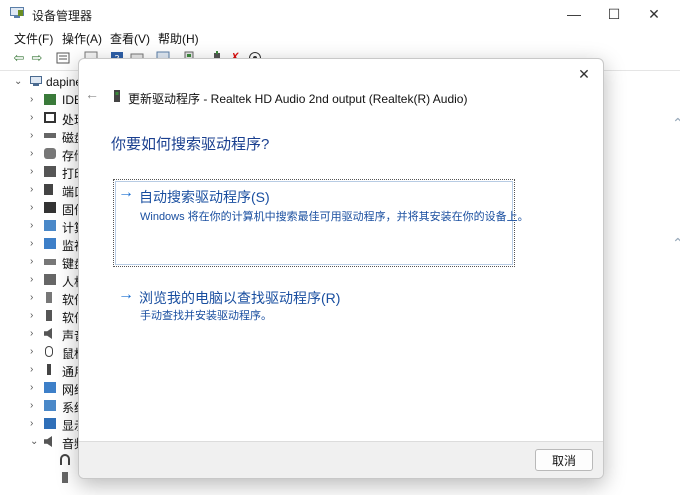 The height and width of the screenshot is (495, 680). I want to click on title-bar: 设备管理器 — ☐ ✕, so click(340, 14).